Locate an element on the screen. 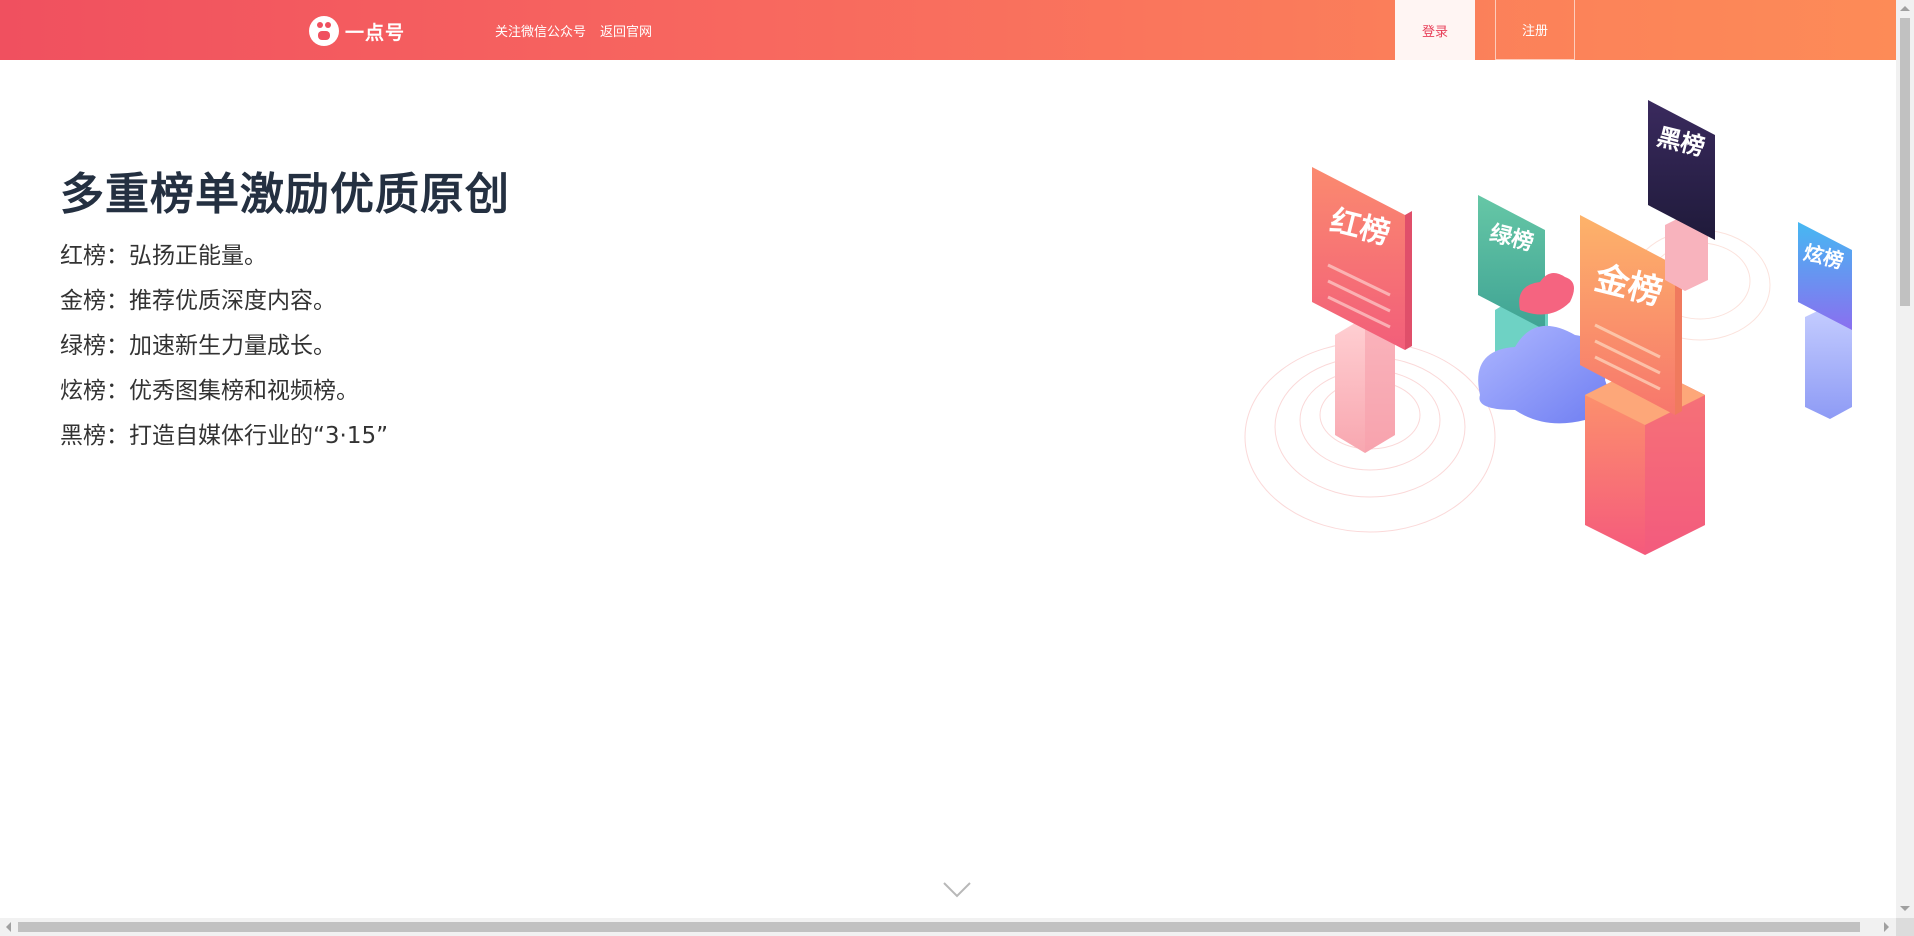  scrollbar-corner is located at coordinates (1905, 927).